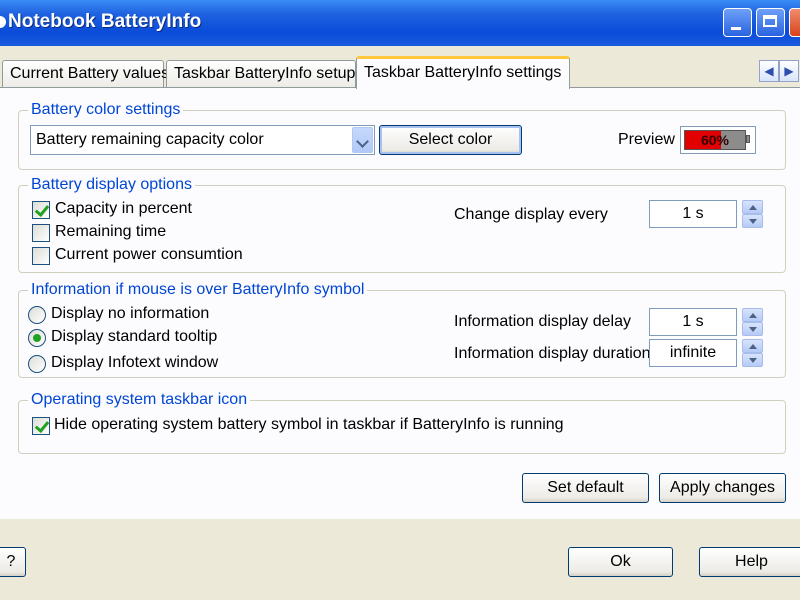  Describe the element at coordinates (106, 110) in the screenshot. I see `battery-color-settings-legend: Battery color settings` at that location.